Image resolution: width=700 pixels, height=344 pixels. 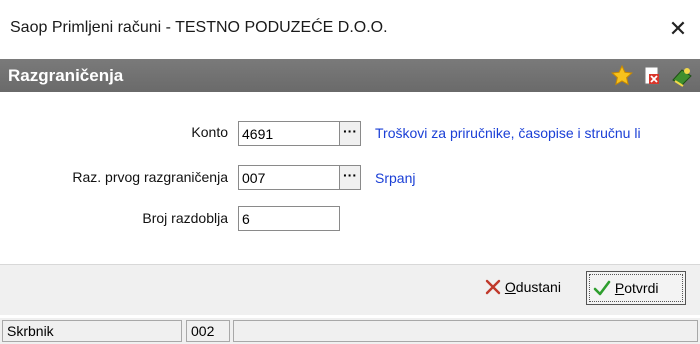 What do you see at coordinates (538, 287) in the screenshot?
I see `cancel-label: dustani` at bounding box center [538, 287].